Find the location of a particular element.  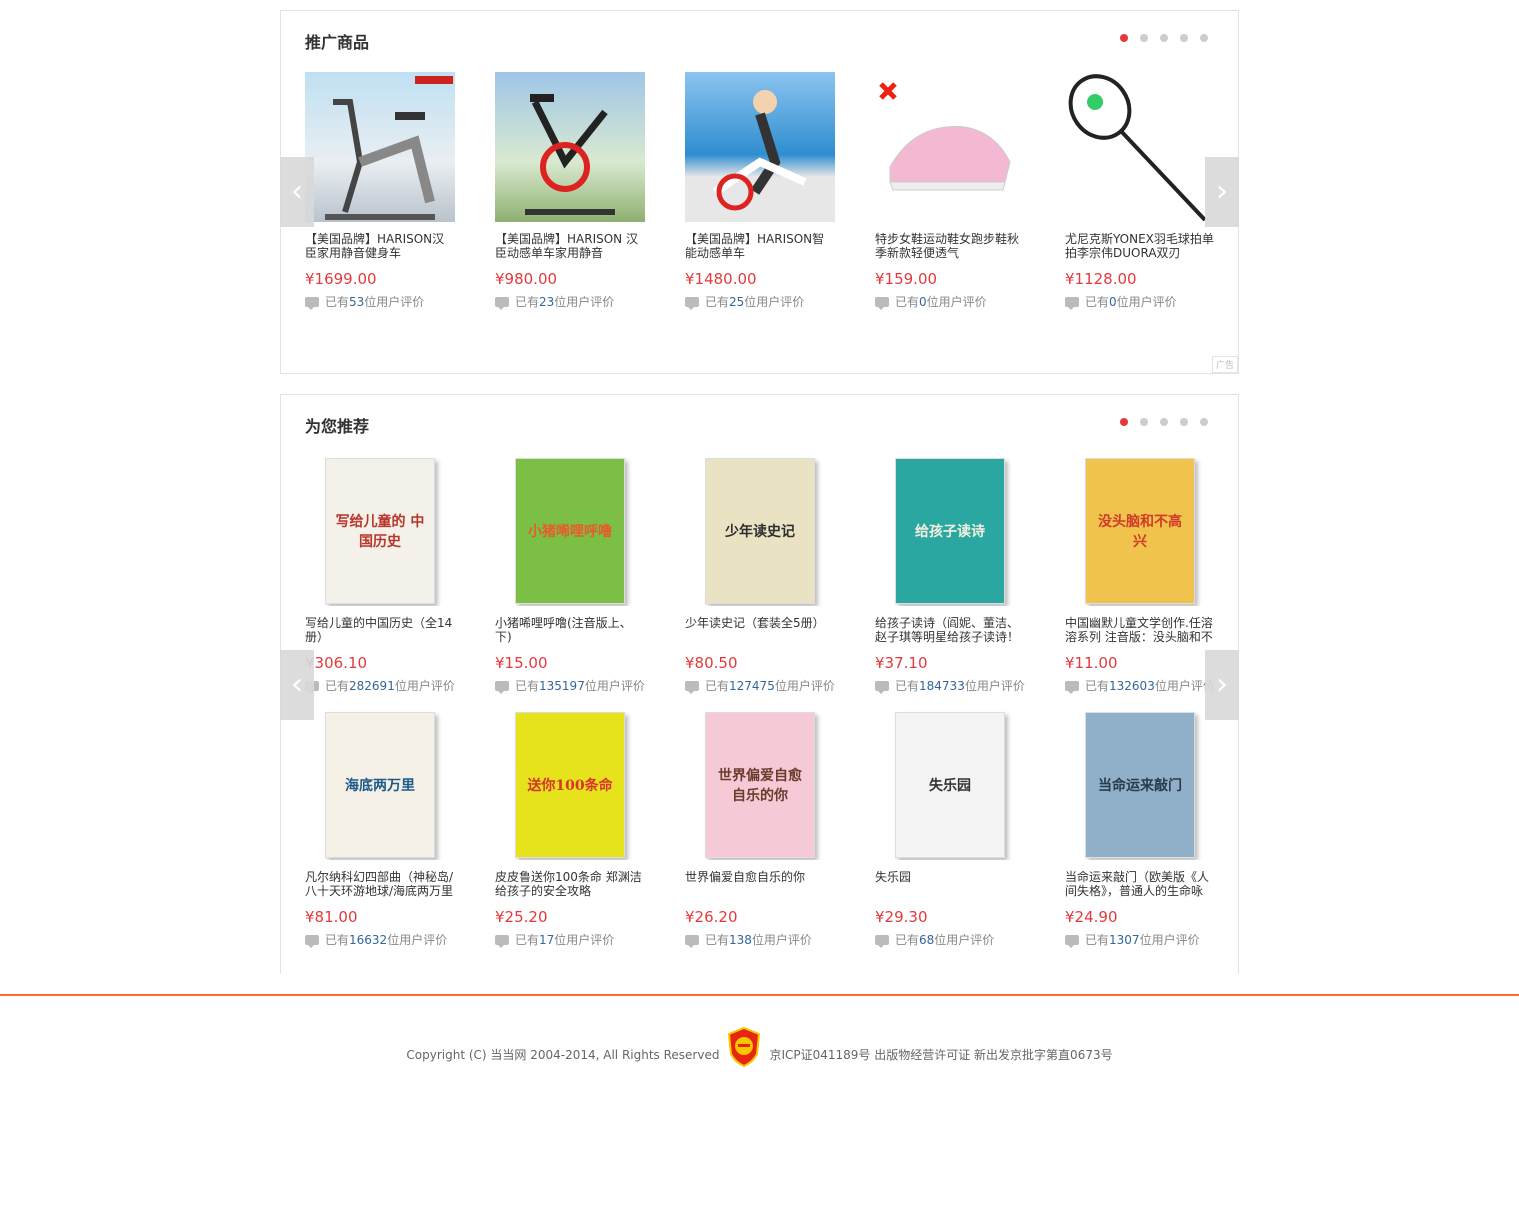

review-number: 132603 is located at coordinates (1132, 686).